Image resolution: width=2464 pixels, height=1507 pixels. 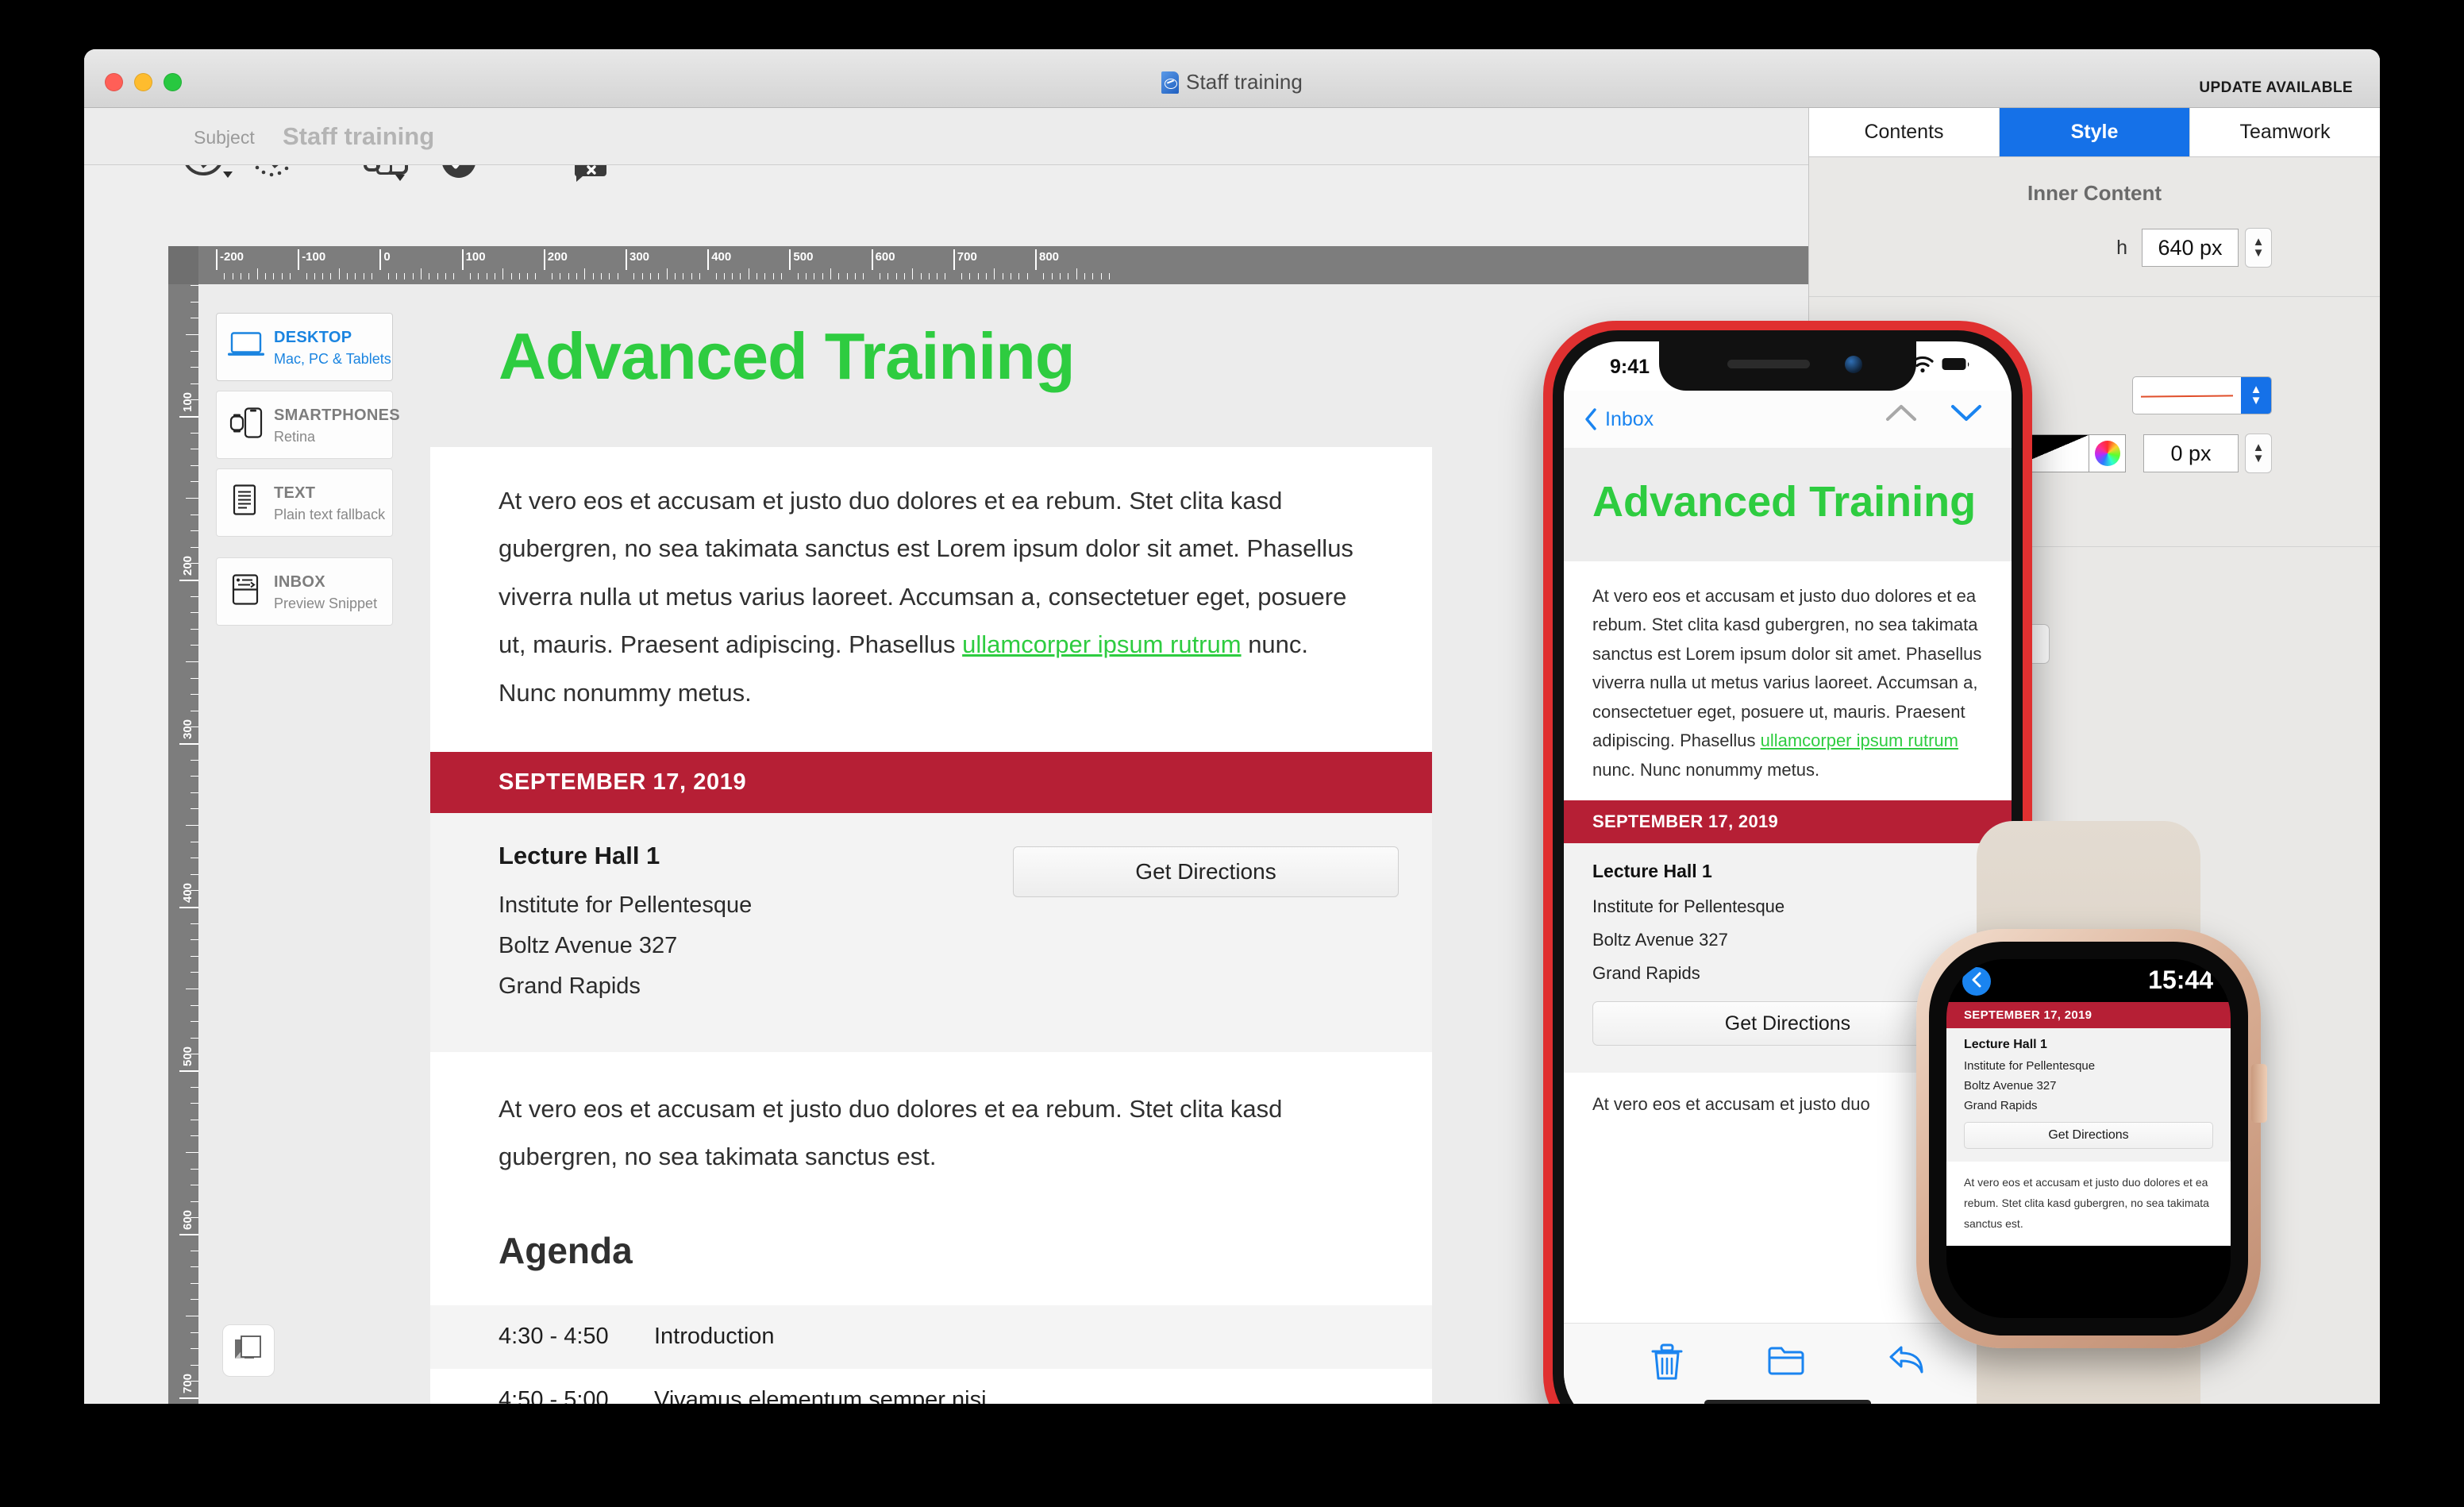 What do you see at coordinates (304, 591) in the screenshot?
I see `device-item-inbox: INBOX Preview Snippet` at bounding box center [304, 591].